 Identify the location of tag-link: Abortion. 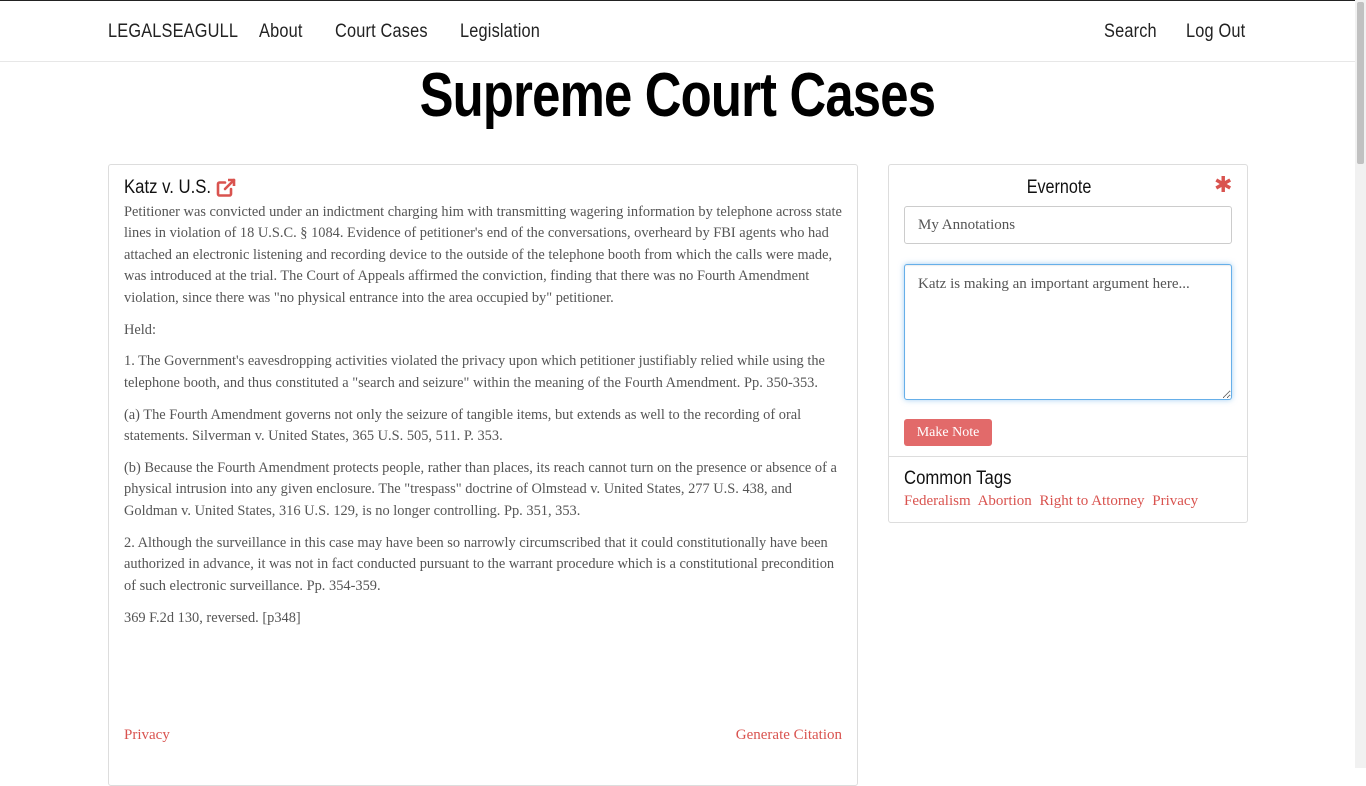
(1005, 501).